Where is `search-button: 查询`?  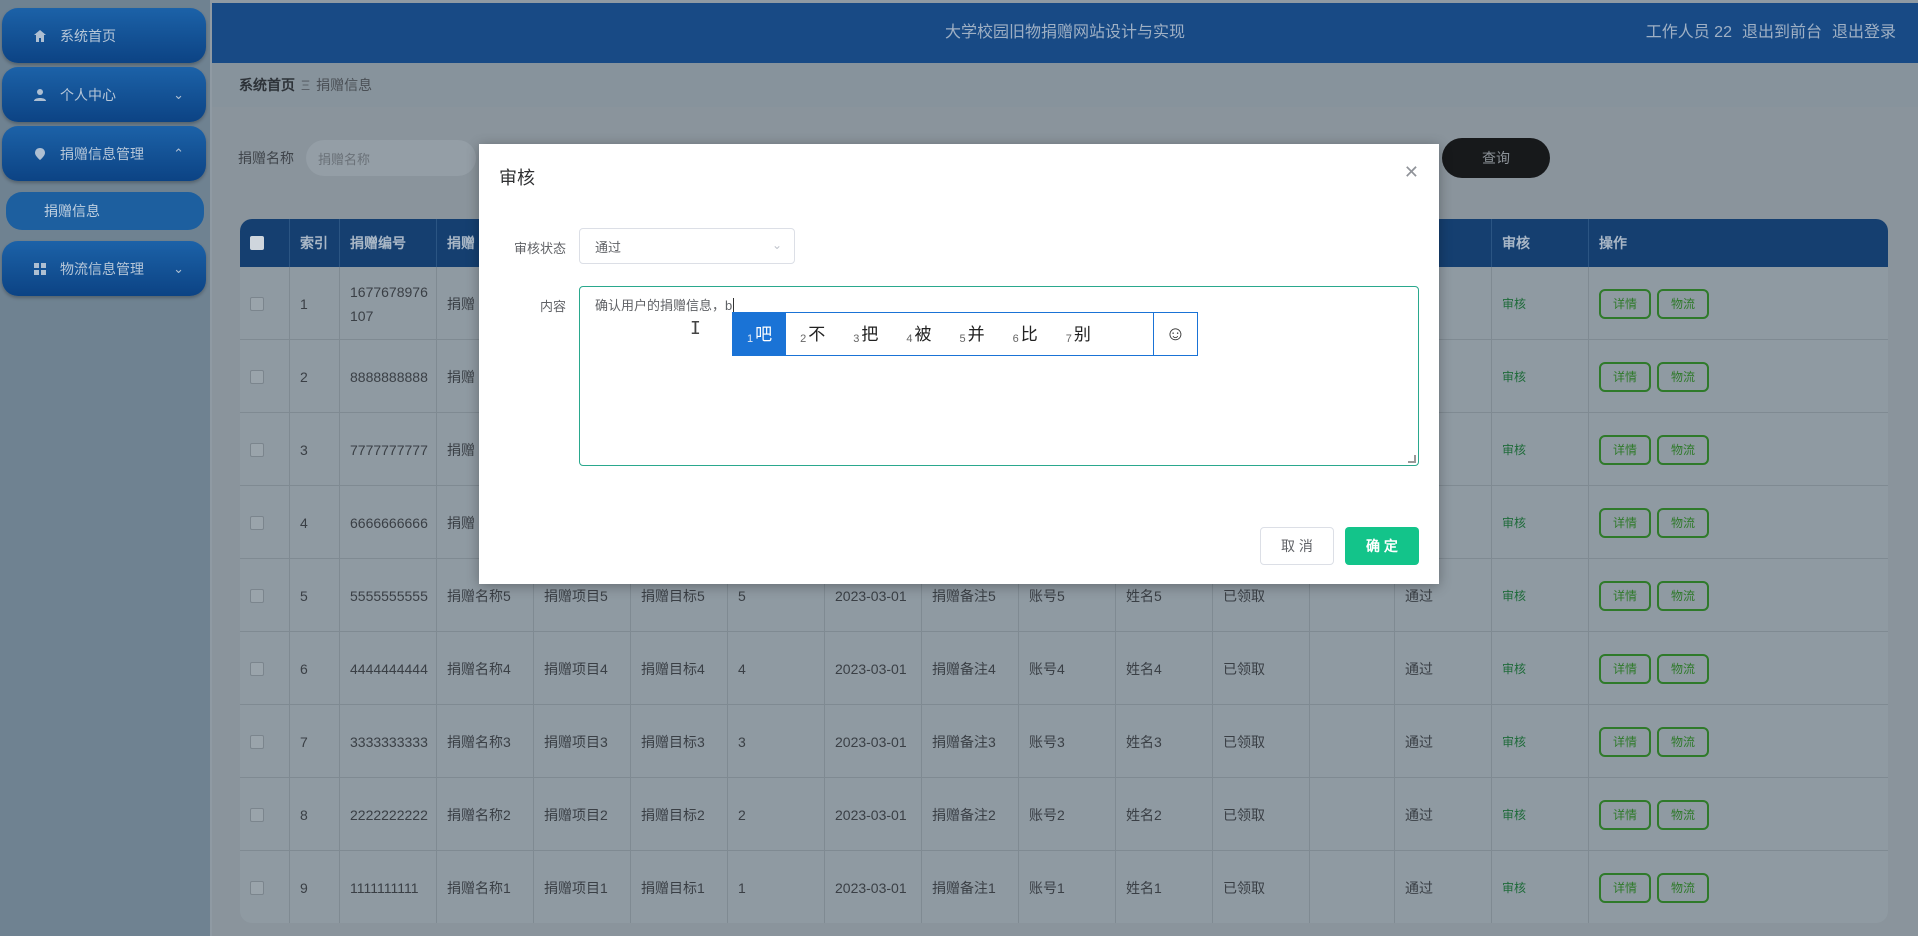 search-button: 查询 is located at coordinates (1496, 158).